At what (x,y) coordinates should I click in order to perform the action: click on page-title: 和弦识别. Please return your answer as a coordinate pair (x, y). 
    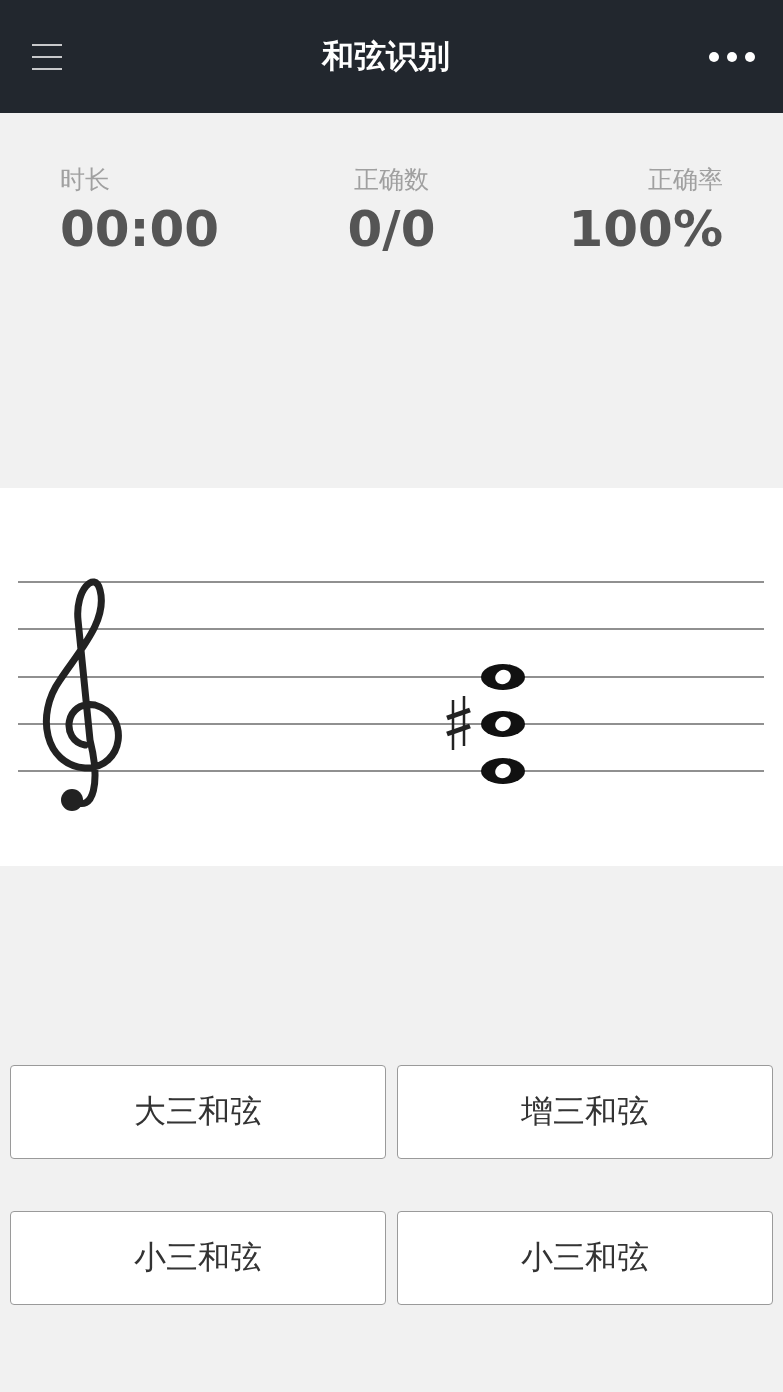
    Looking at the image, I should click on (385, 56).